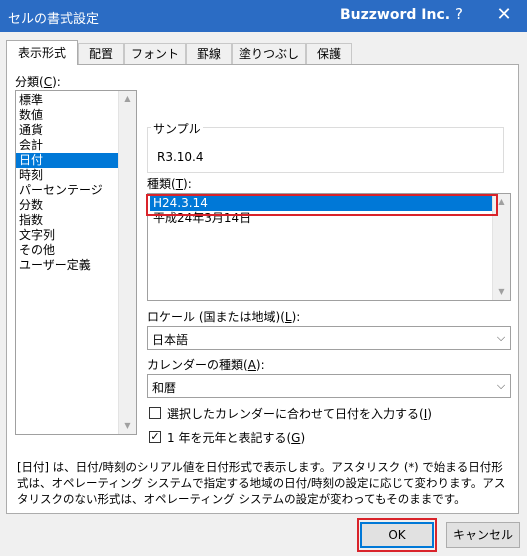 The height and width of the screenshot is (556, 527). What do you see at coordinates (164, 388) in the screenshot?
I see `calendar-value: 和暦` at bounding box center [164, 388].